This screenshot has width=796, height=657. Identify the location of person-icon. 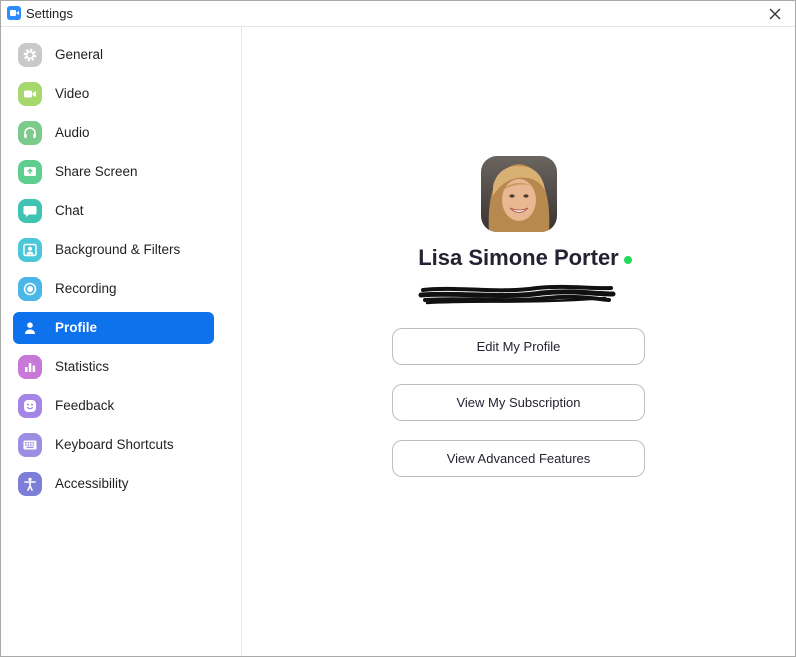
(30, 328).